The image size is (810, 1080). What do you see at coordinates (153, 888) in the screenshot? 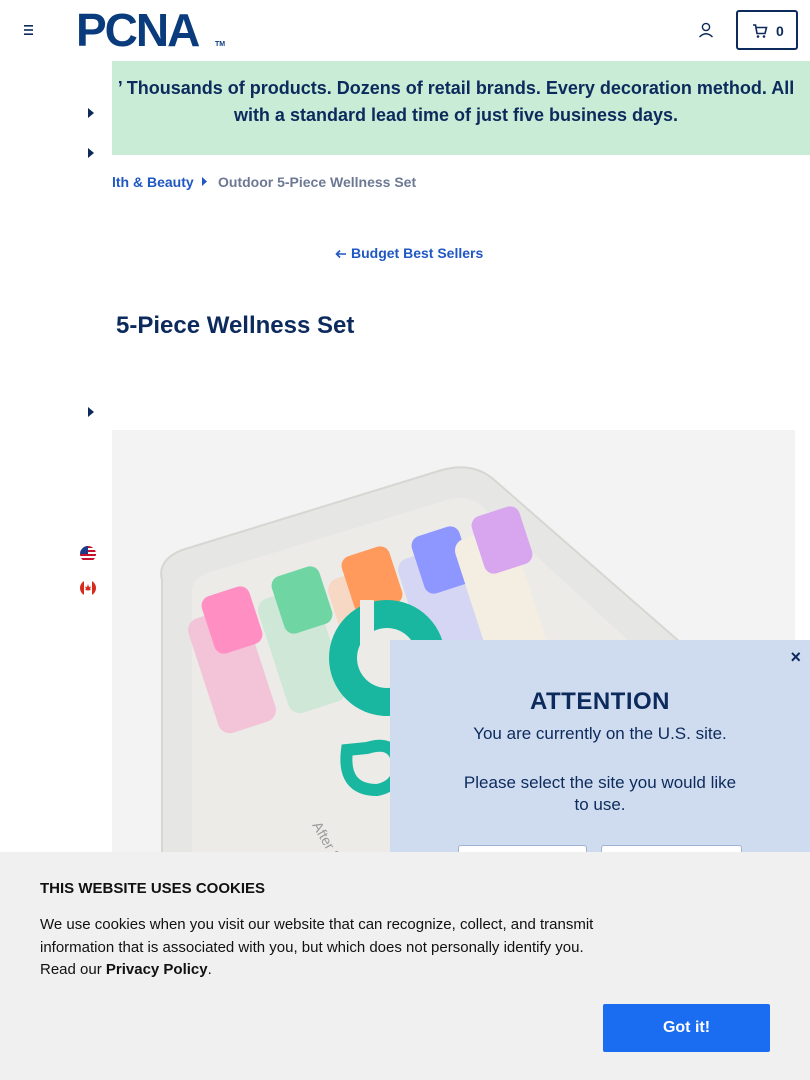
I see `cookie-title: THIS WEBSITE USES COOKIES` at bounding box center [153, 888].